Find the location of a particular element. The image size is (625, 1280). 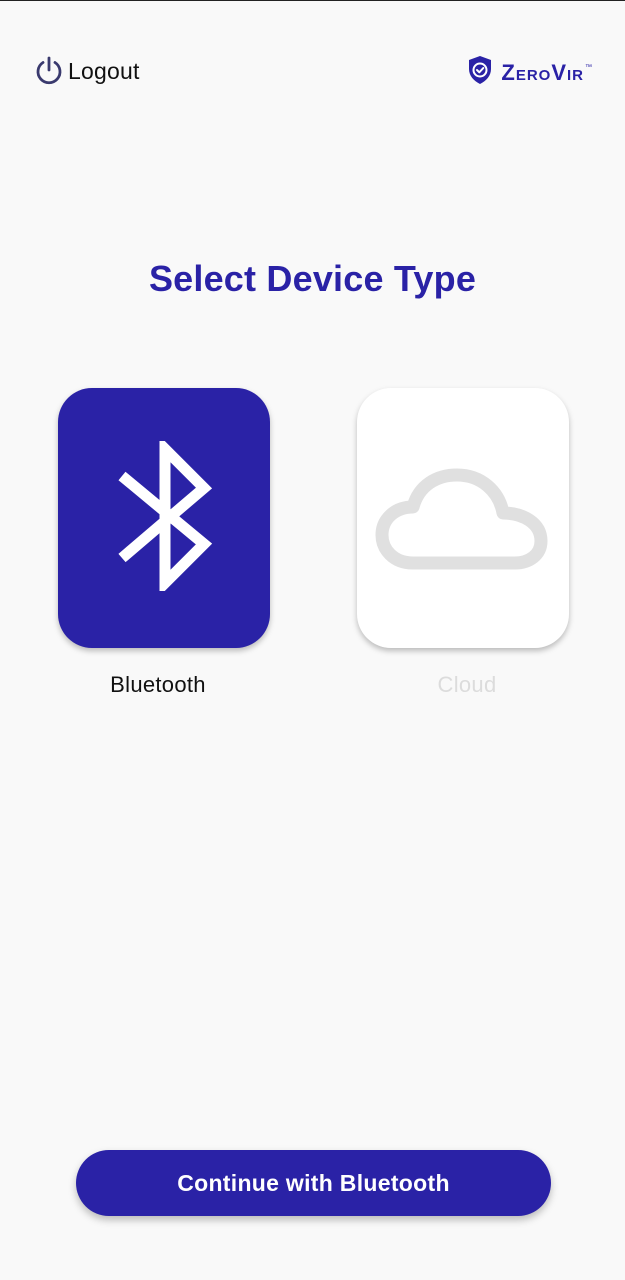

logout-label: Logout is located at coordinates (104, 70).